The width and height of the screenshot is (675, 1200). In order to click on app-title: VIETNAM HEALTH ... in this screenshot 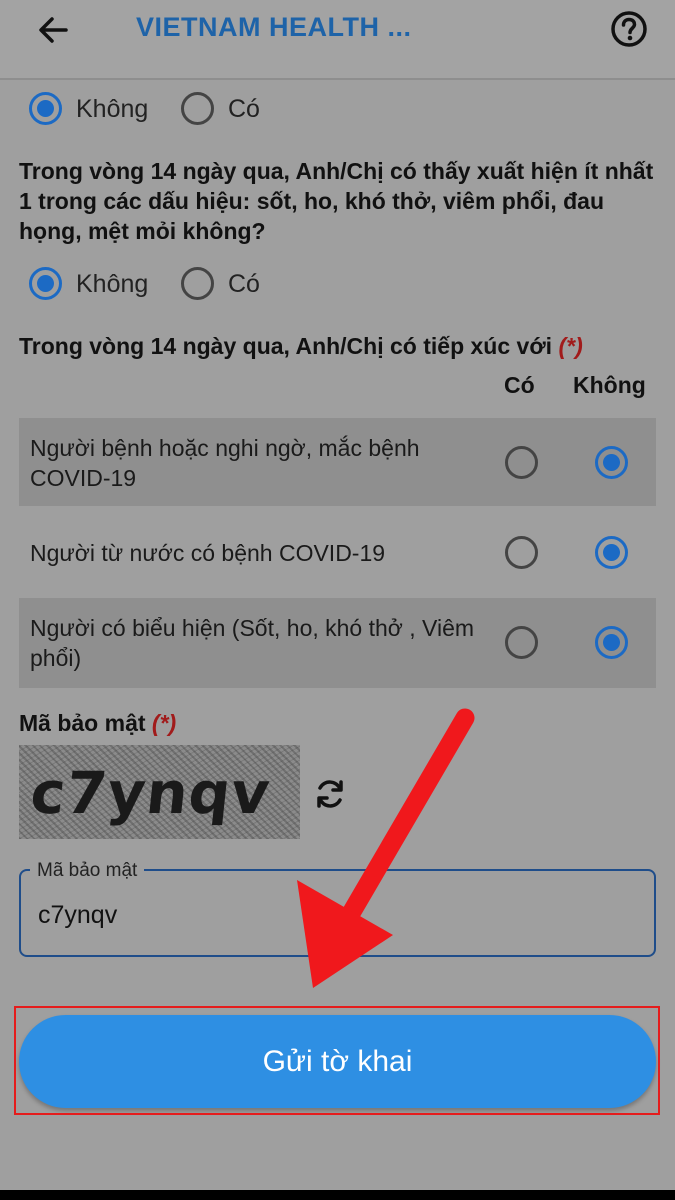, I will do `click(274, 27)`.